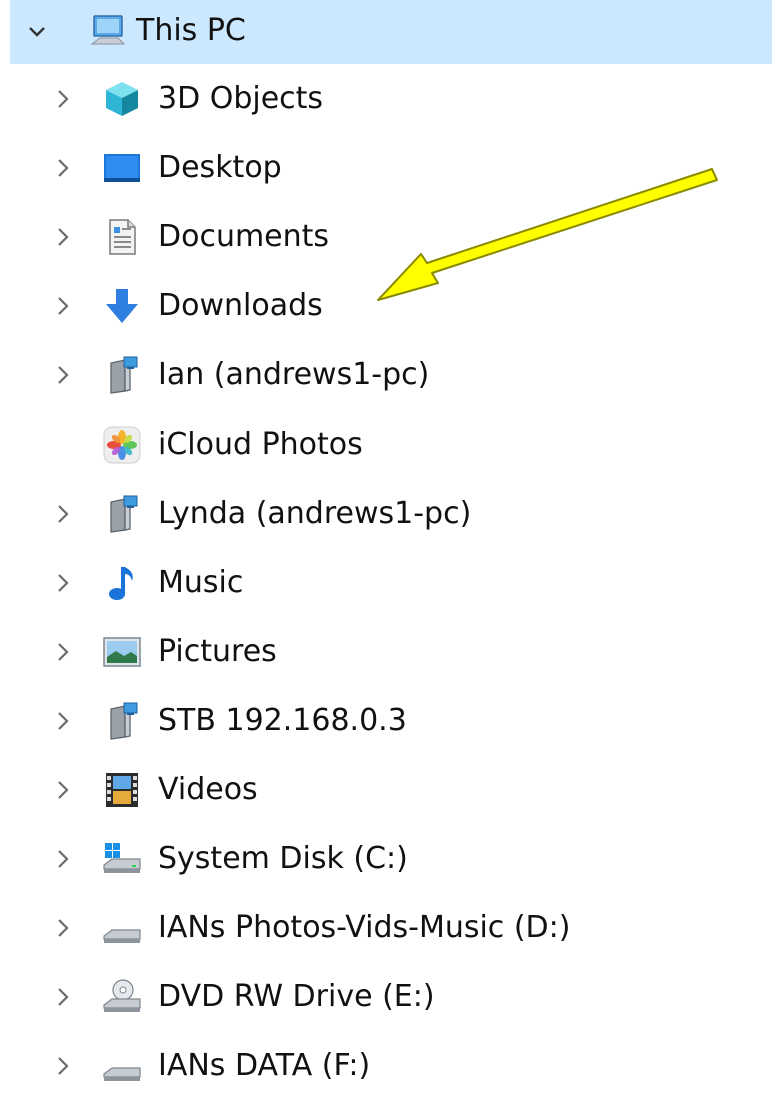 Image resolution: width=772 pixels, height=1100 pixels. I want to click on tree-item-label: Desktop, so click(220, 167).